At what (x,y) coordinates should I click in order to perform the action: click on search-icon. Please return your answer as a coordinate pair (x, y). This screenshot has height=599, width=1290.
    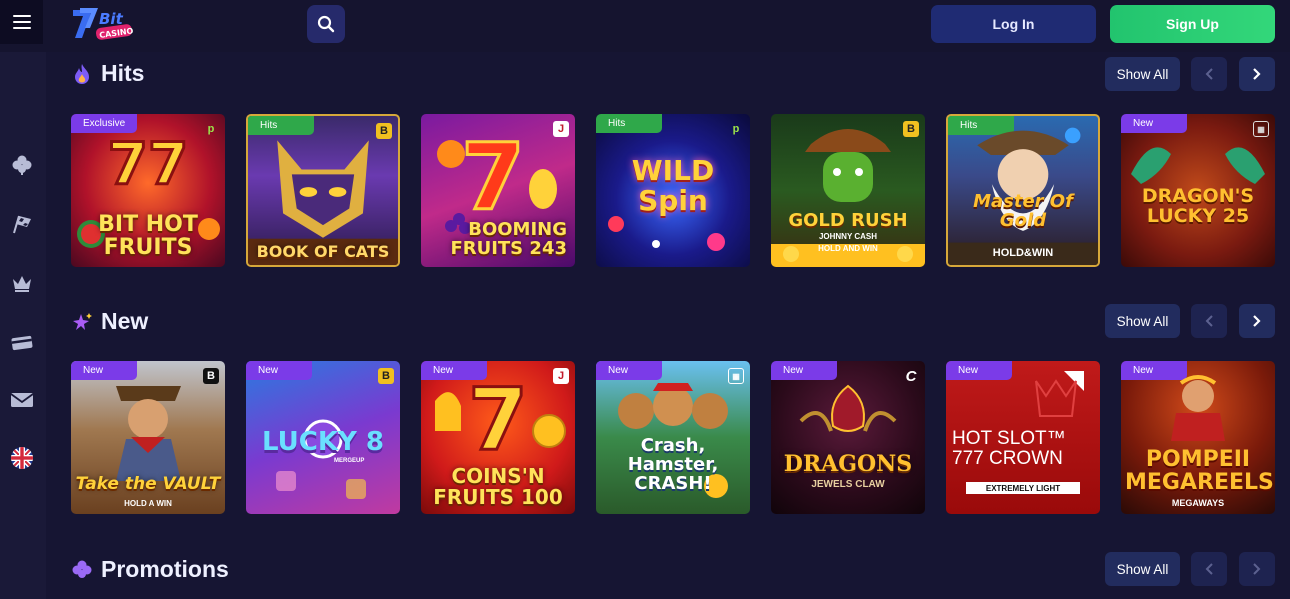
    Looking at the image, I should click on (326, 24).